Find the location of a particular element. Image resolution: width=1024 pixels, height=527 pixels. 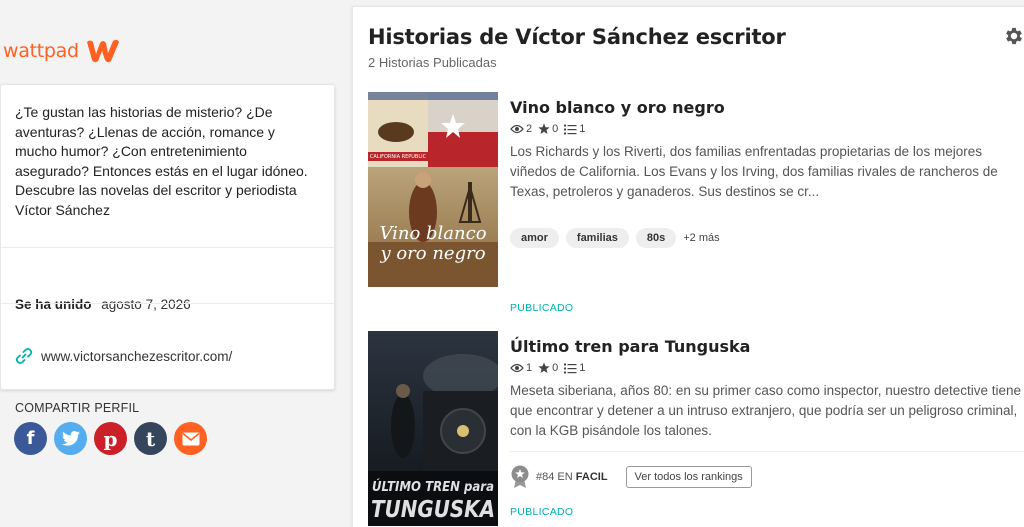

ranking-text: #84 EN FACIL is located at coordinates (572, 477).